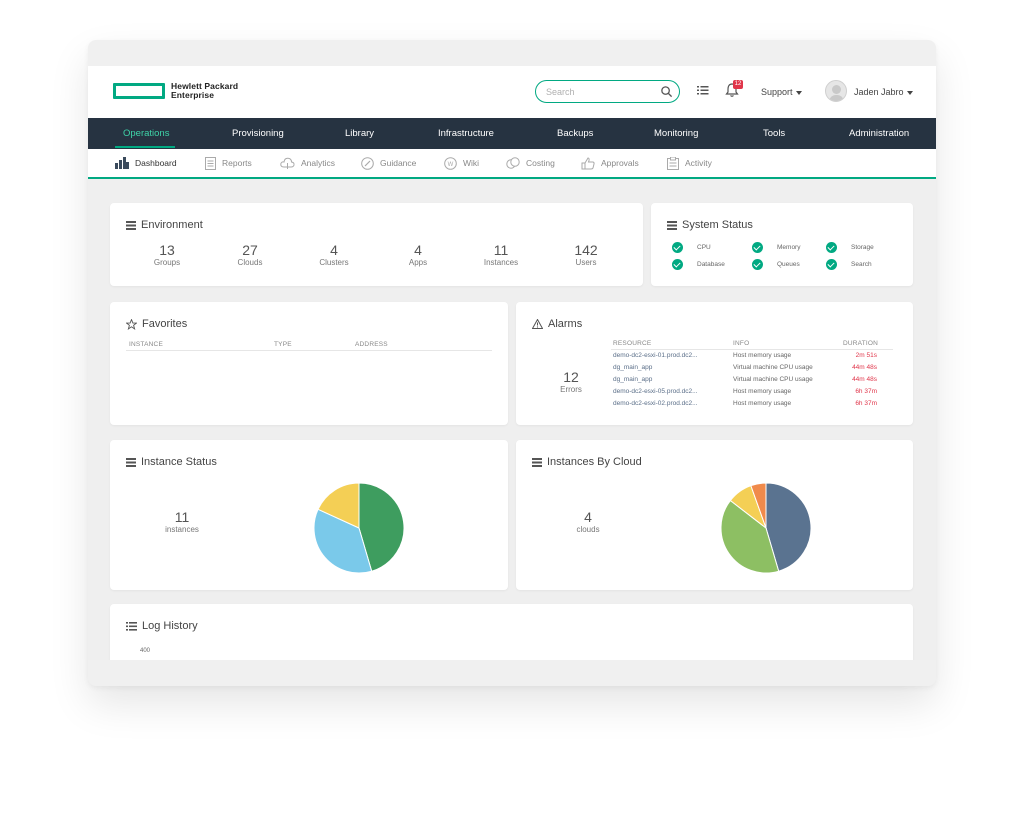 Image resolution: width=1024 pixels, height=824 pixels. Describe the element at coordinates (691, 247) in the screenshot. I see `status-cpu: CPU` at that location.